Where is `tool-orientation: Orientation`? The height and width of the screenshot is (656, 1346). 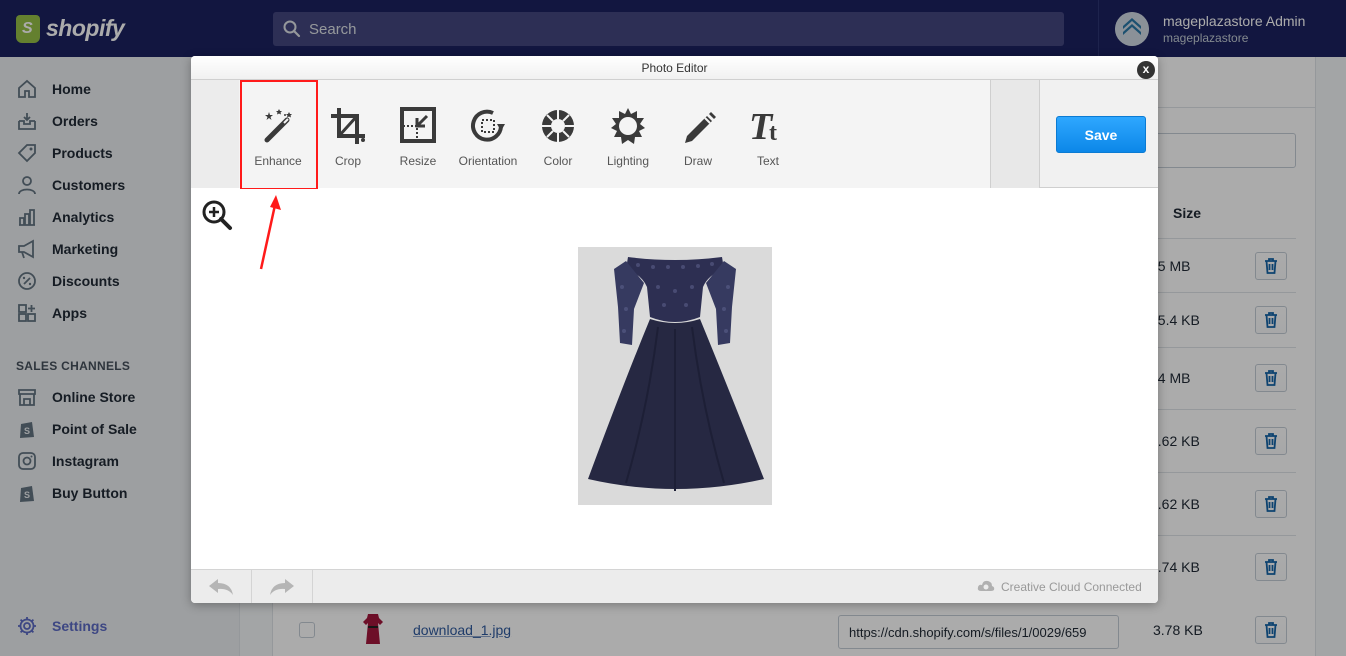 tool-orientation: Orientation is located at coordinates (488, 134).